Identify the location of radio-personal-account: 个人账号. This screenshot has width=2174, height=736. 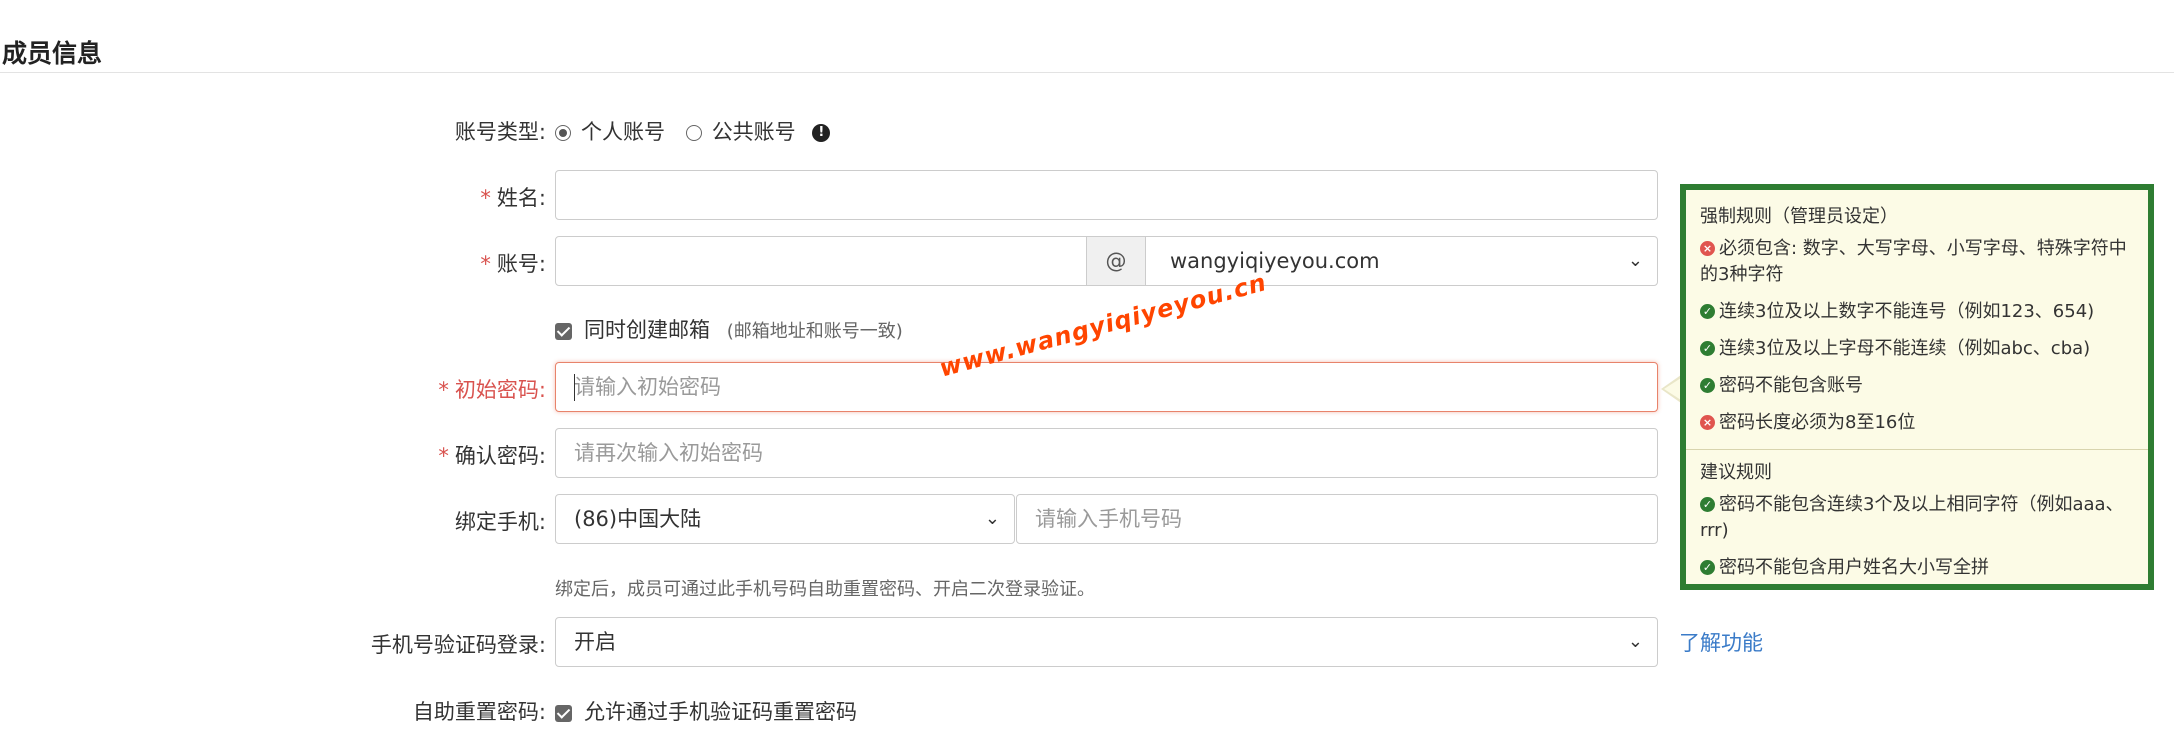
(610, 132).